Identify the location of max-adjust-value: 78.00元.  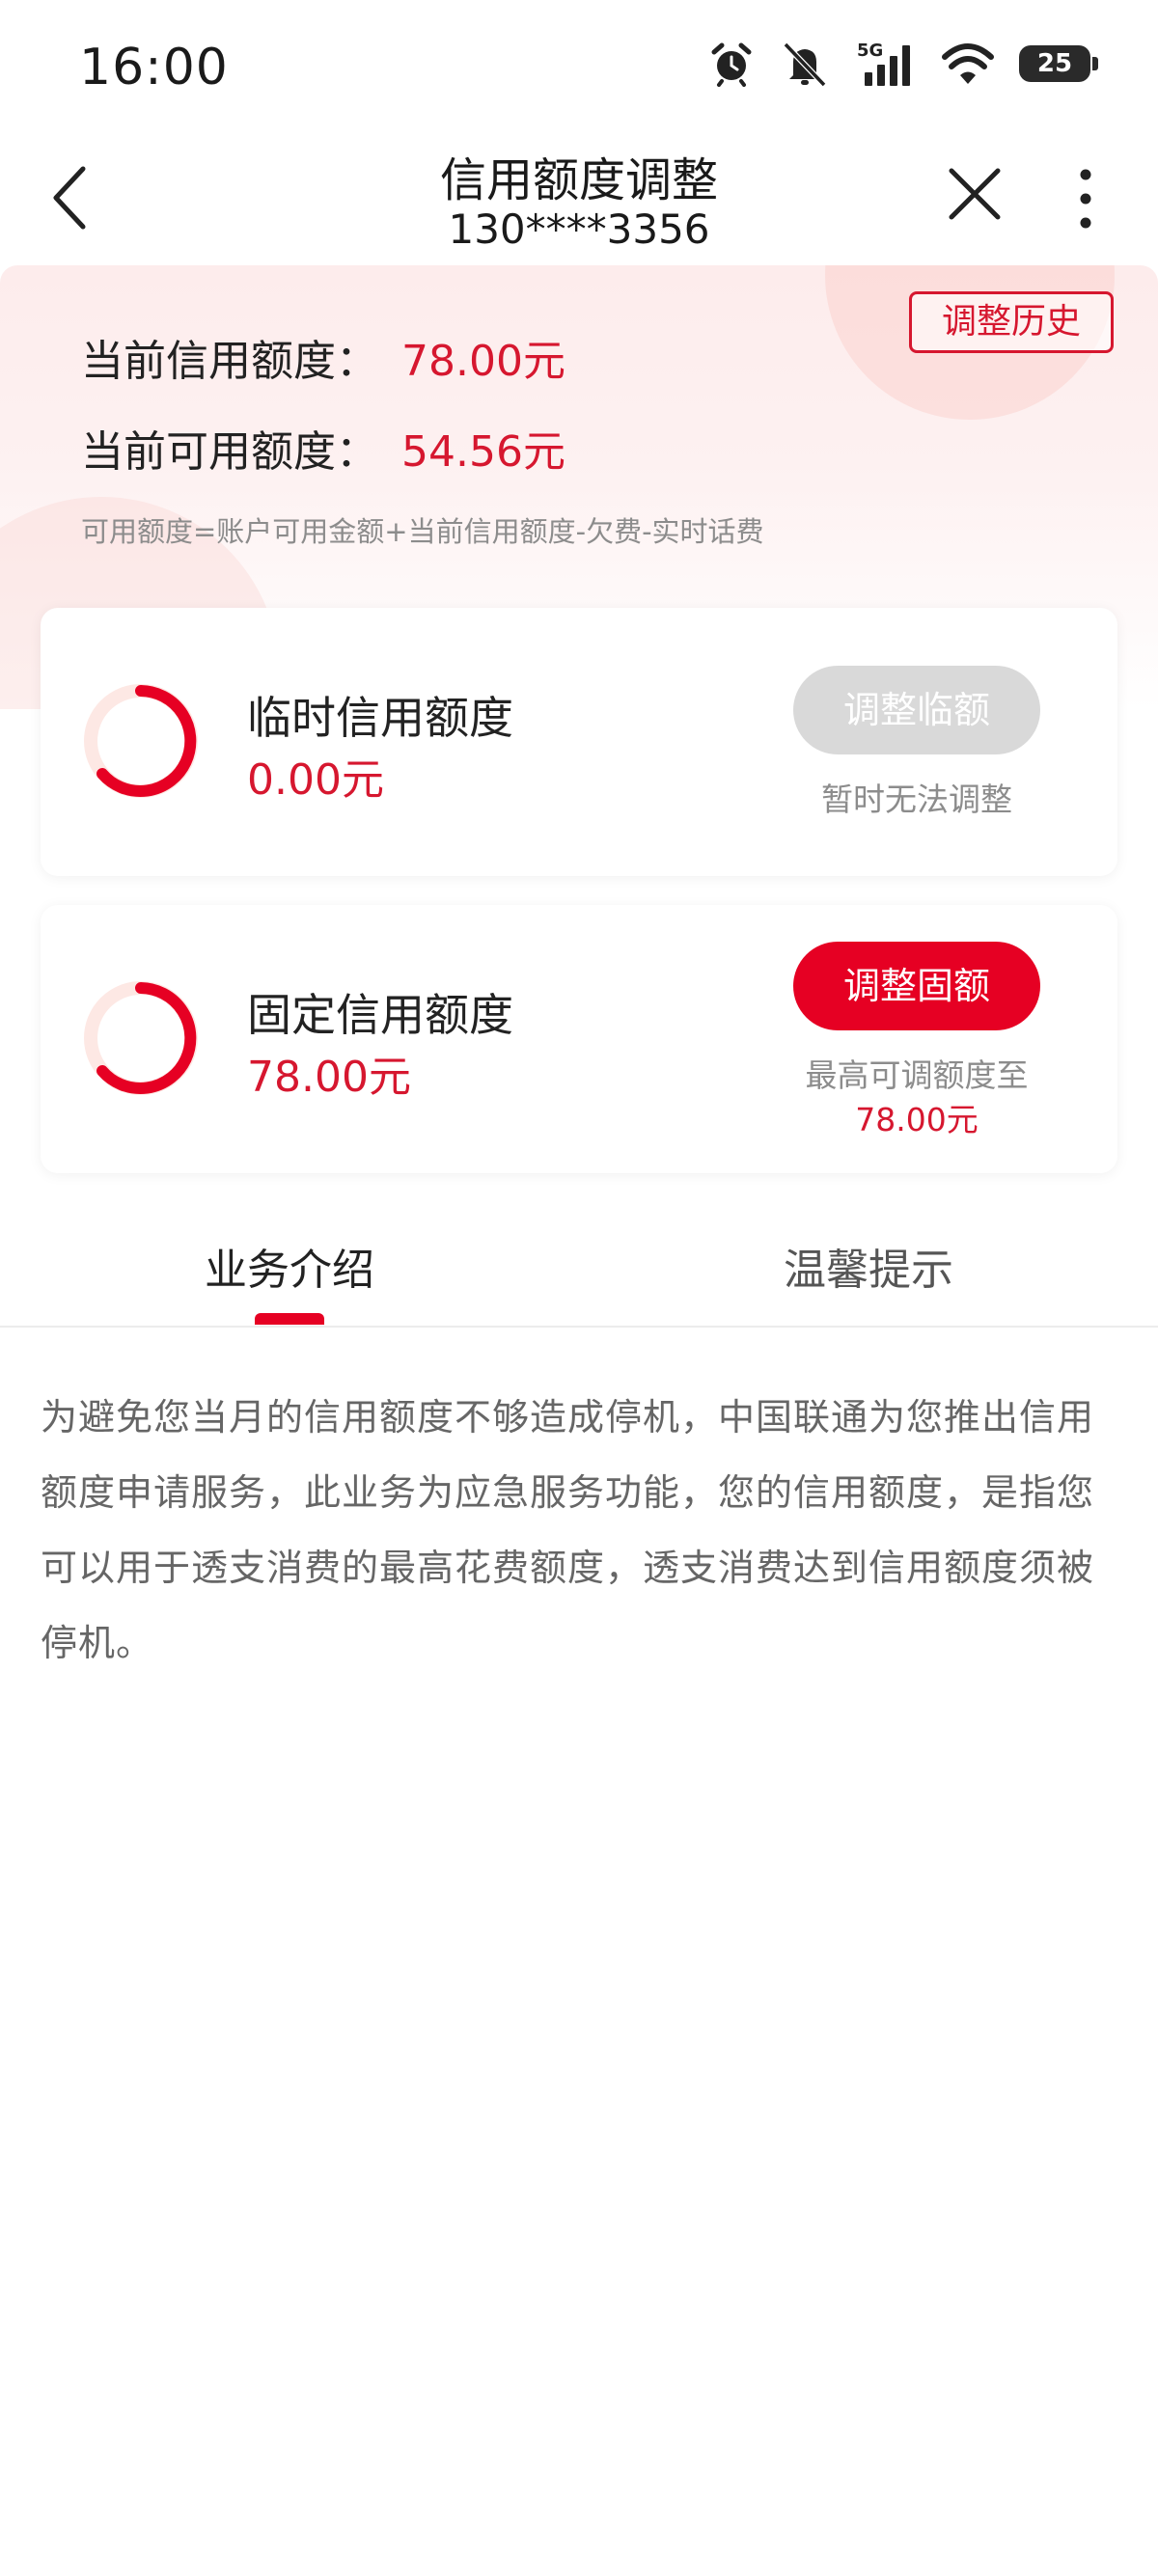
(917, 1119).